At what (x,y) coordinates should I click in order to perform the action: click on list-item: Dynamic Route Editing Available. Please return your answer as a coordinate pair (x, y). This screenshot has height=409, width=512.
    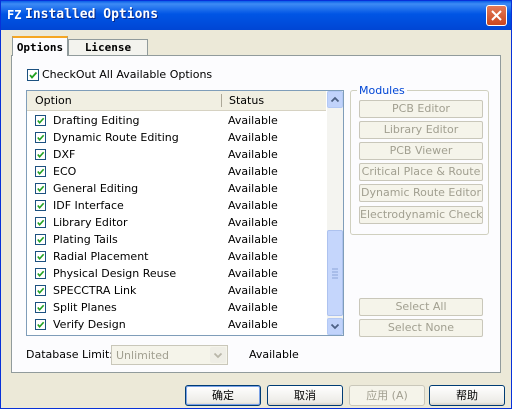
    Looking at the image, I should click on (176, 137).